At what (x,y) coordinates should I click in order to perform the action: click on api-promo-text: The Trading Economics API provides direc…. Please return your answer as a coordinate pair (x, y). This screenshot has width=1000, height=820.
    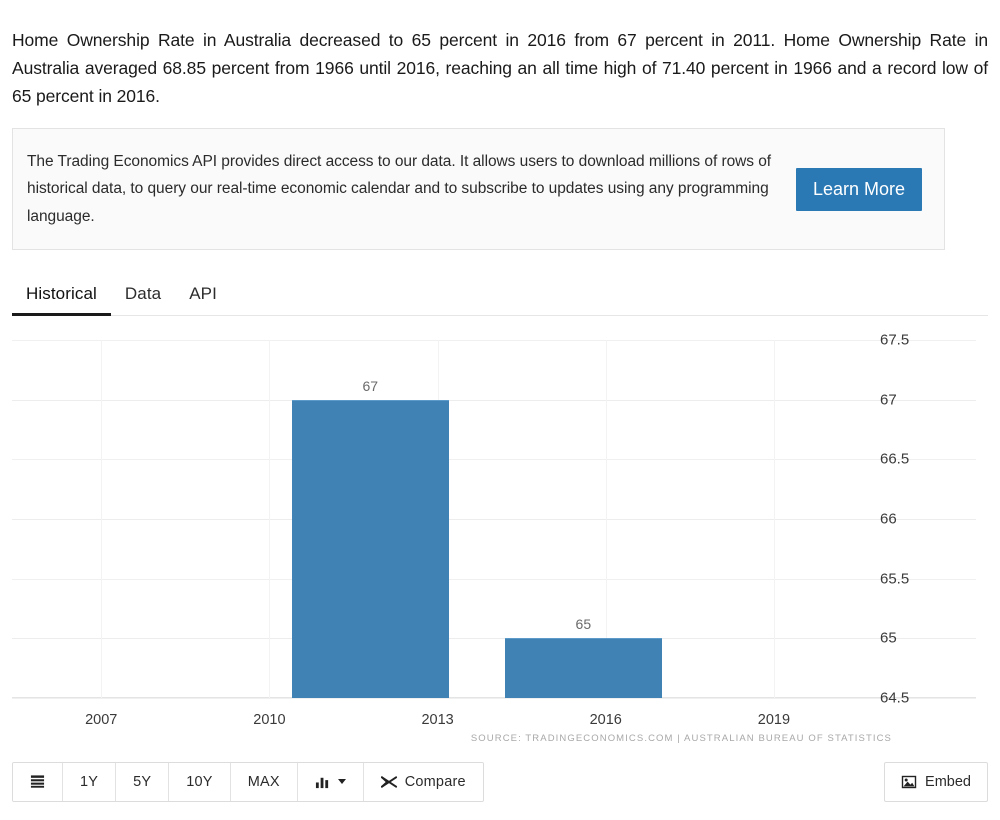
    Looking at the image, I should click on (399, 188).